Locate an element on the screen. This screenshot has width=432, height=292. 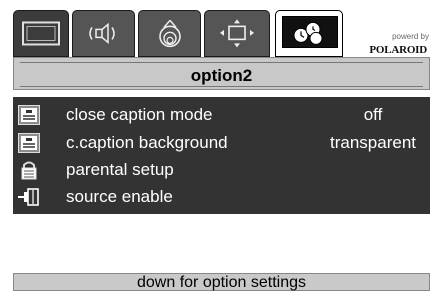
menu-item-value: off is located at coordinates (373, 114).